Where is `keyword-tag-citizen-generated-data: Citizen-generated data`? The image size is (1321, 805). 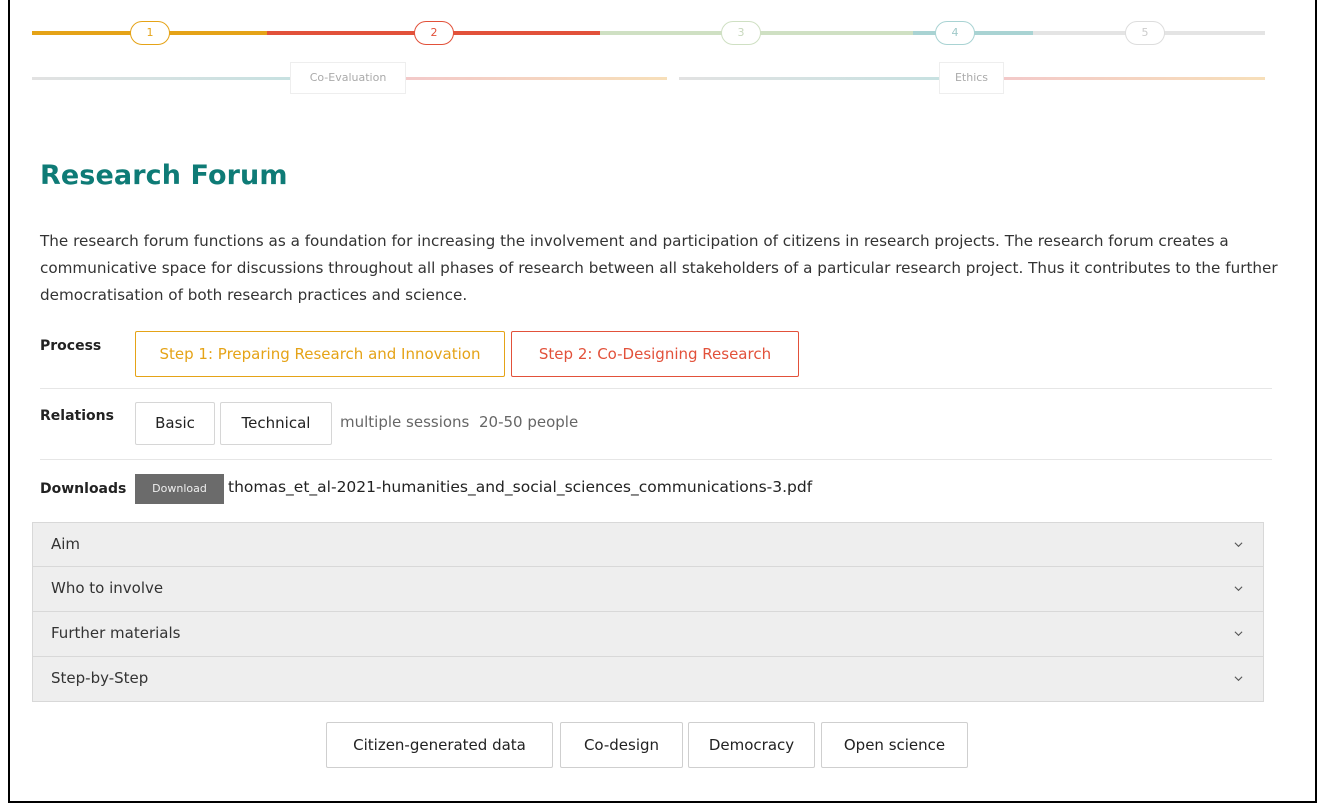 keyword-tag-citizen-generated-data: Citizen-generated data is located at coordinates (439, 745).